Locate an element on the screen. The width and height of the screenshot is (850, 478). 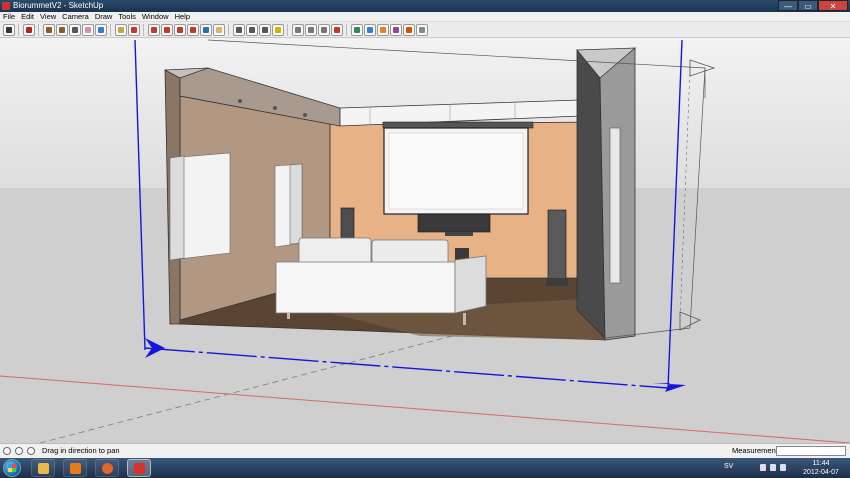
language-indicator: SV is located at coordinates (728, 466).